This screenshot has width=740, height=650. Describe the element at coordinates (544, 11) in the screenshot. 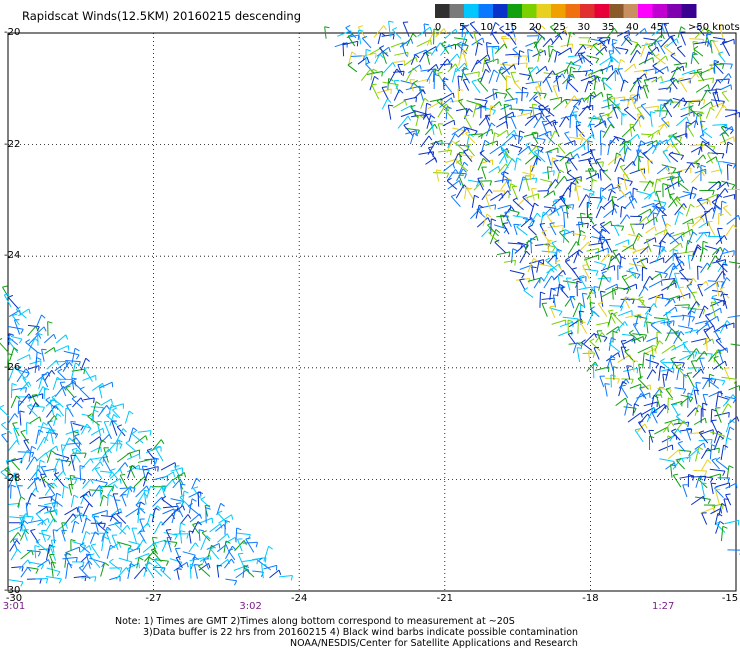

I see `colorbar-swatch` at that location.